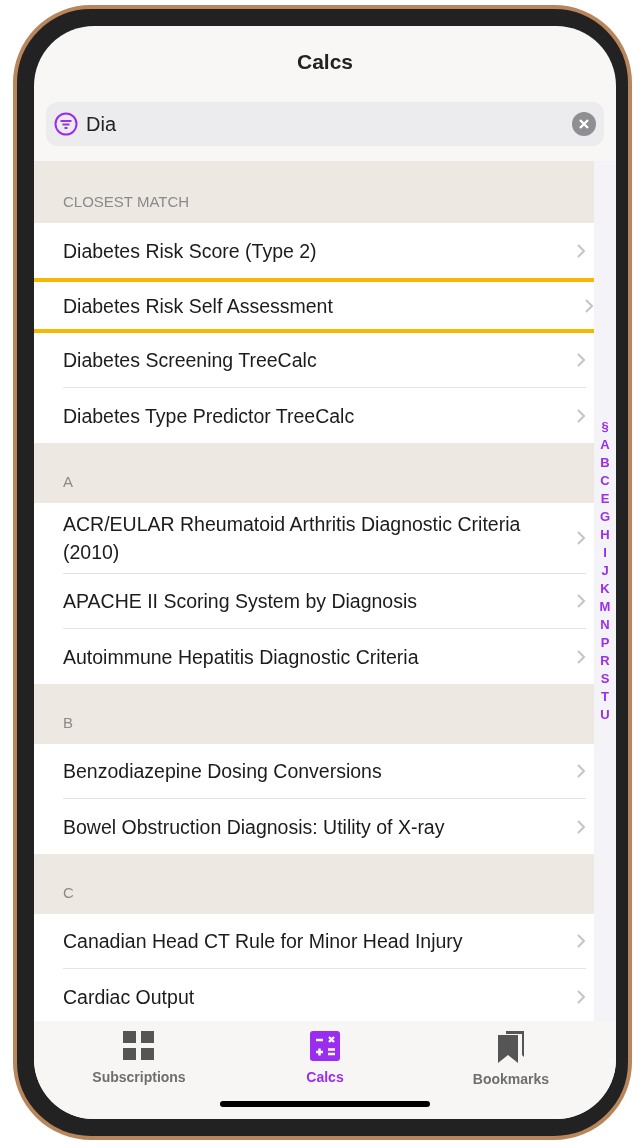  What do you see at coordinates (605, 697) in the screenshot?
I see `index-letter: T` at bounding box center [605, 697].